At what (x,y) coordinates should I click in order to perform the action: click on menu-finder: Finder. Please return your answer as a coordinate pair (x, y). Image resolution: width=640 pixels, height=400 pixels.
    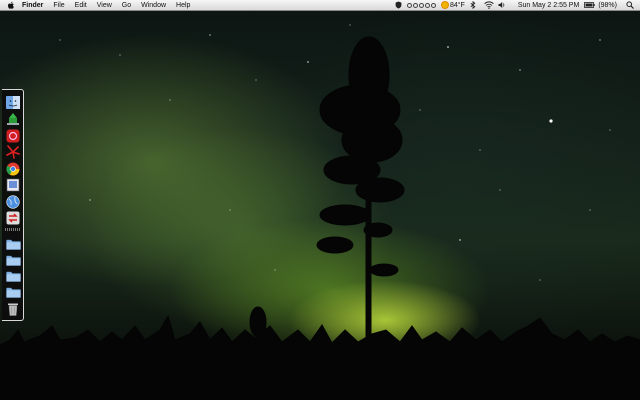
    Looking at the image, I should click on (33, 5).